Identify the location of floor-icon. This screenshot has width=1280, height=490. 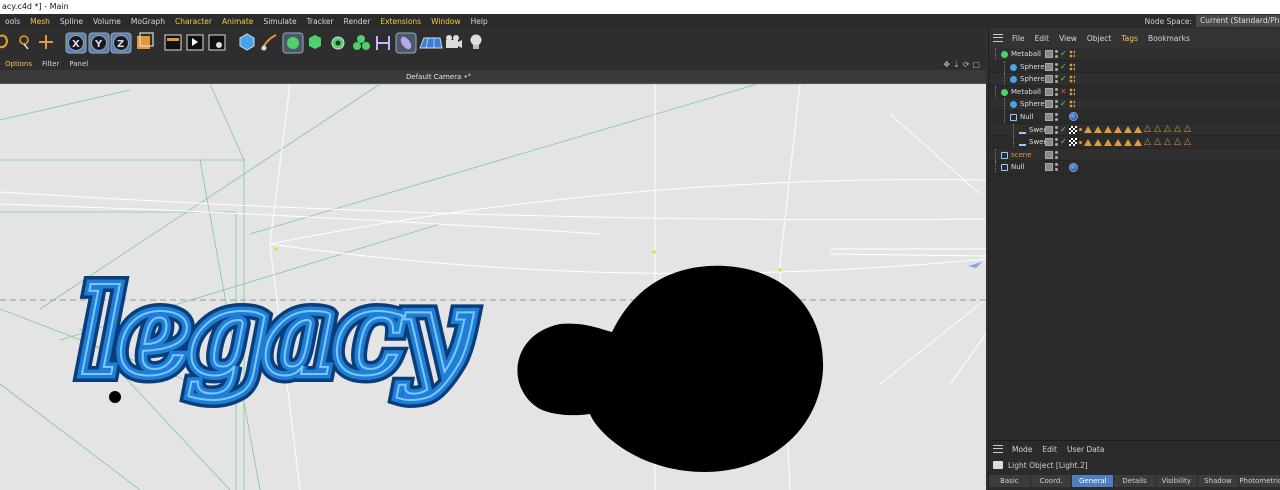
(431, 43).